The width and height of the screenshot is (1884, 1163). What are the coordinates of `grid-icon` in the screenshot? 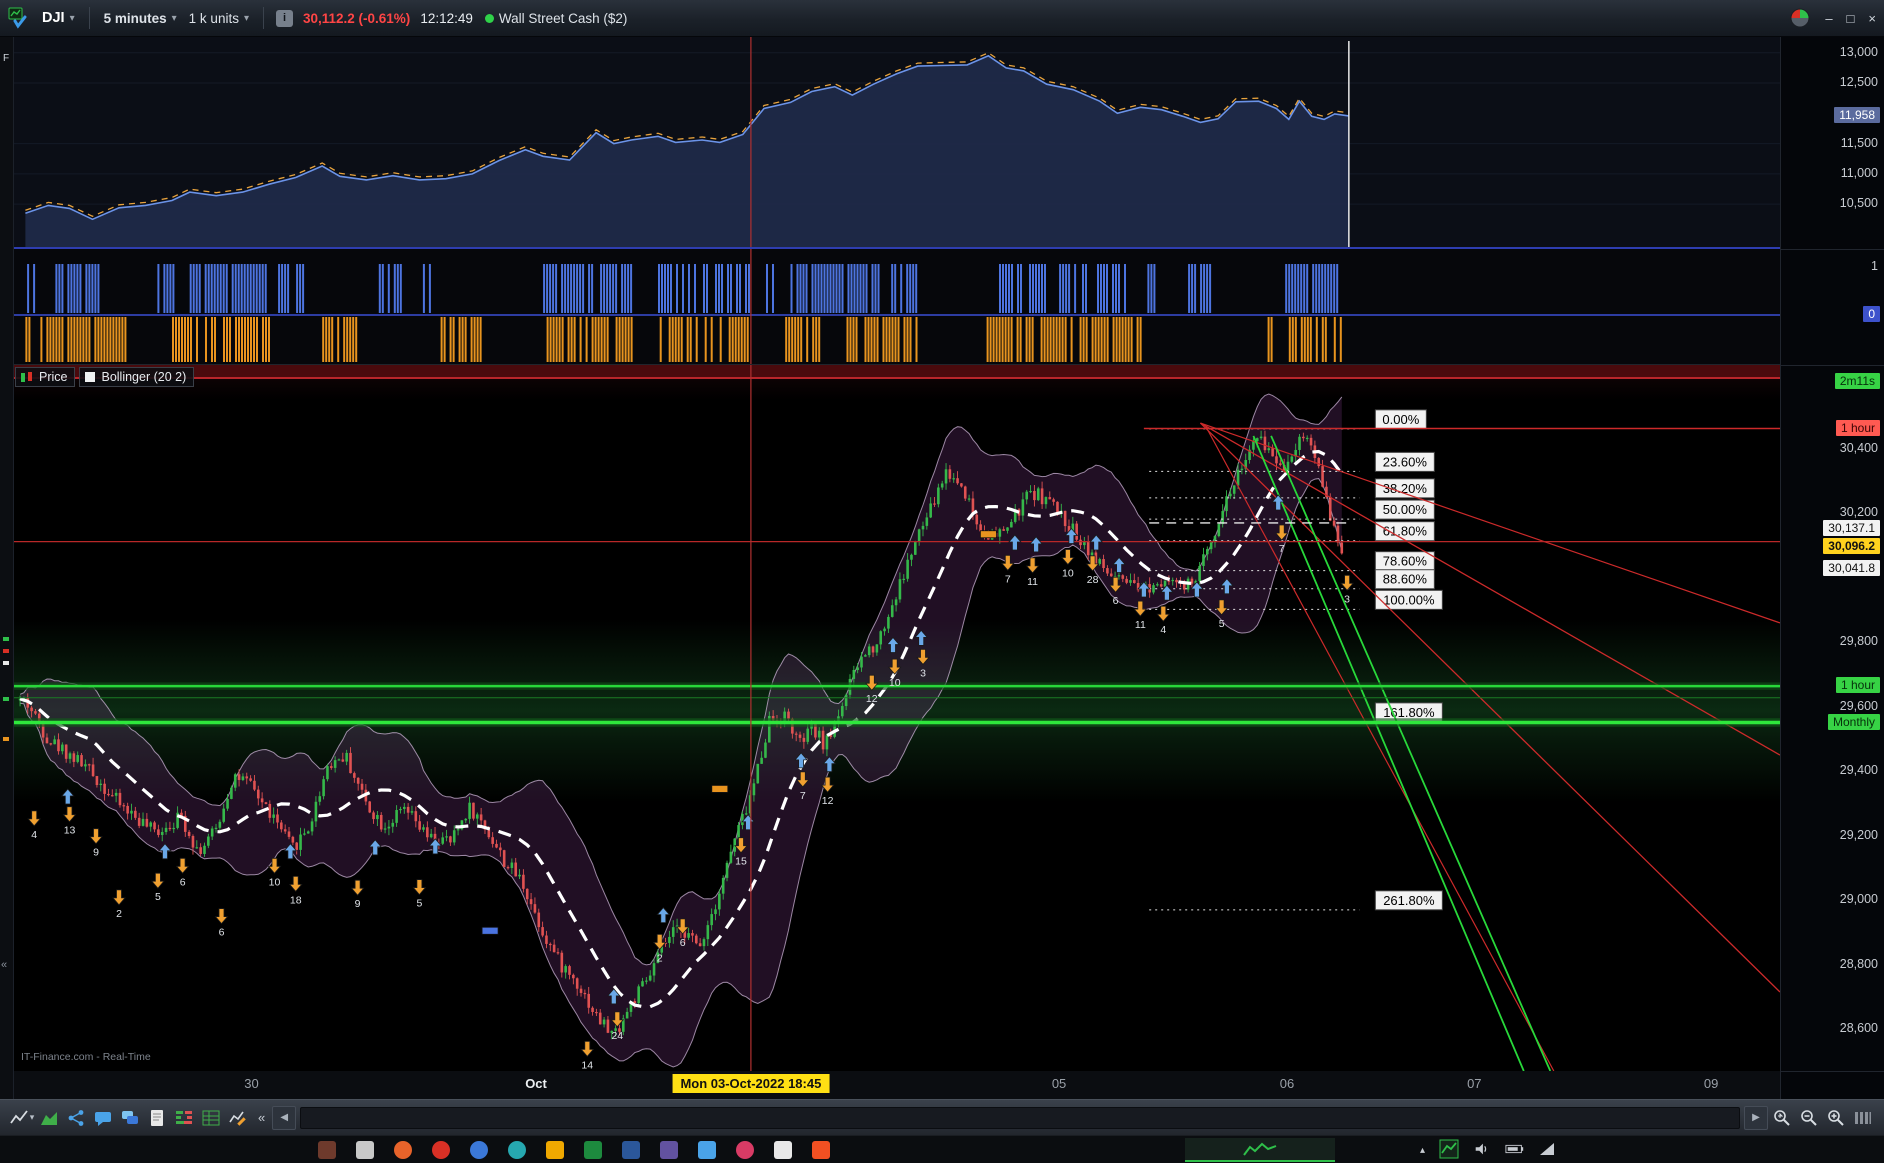 It's located at (210, 1117).